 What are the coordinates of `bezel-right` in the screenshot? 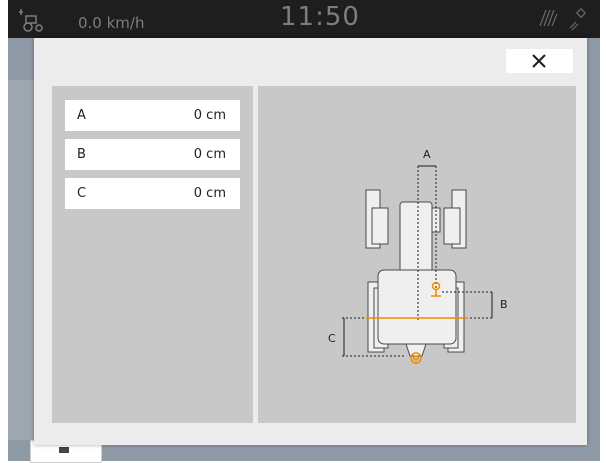 It's located at (603, 230).